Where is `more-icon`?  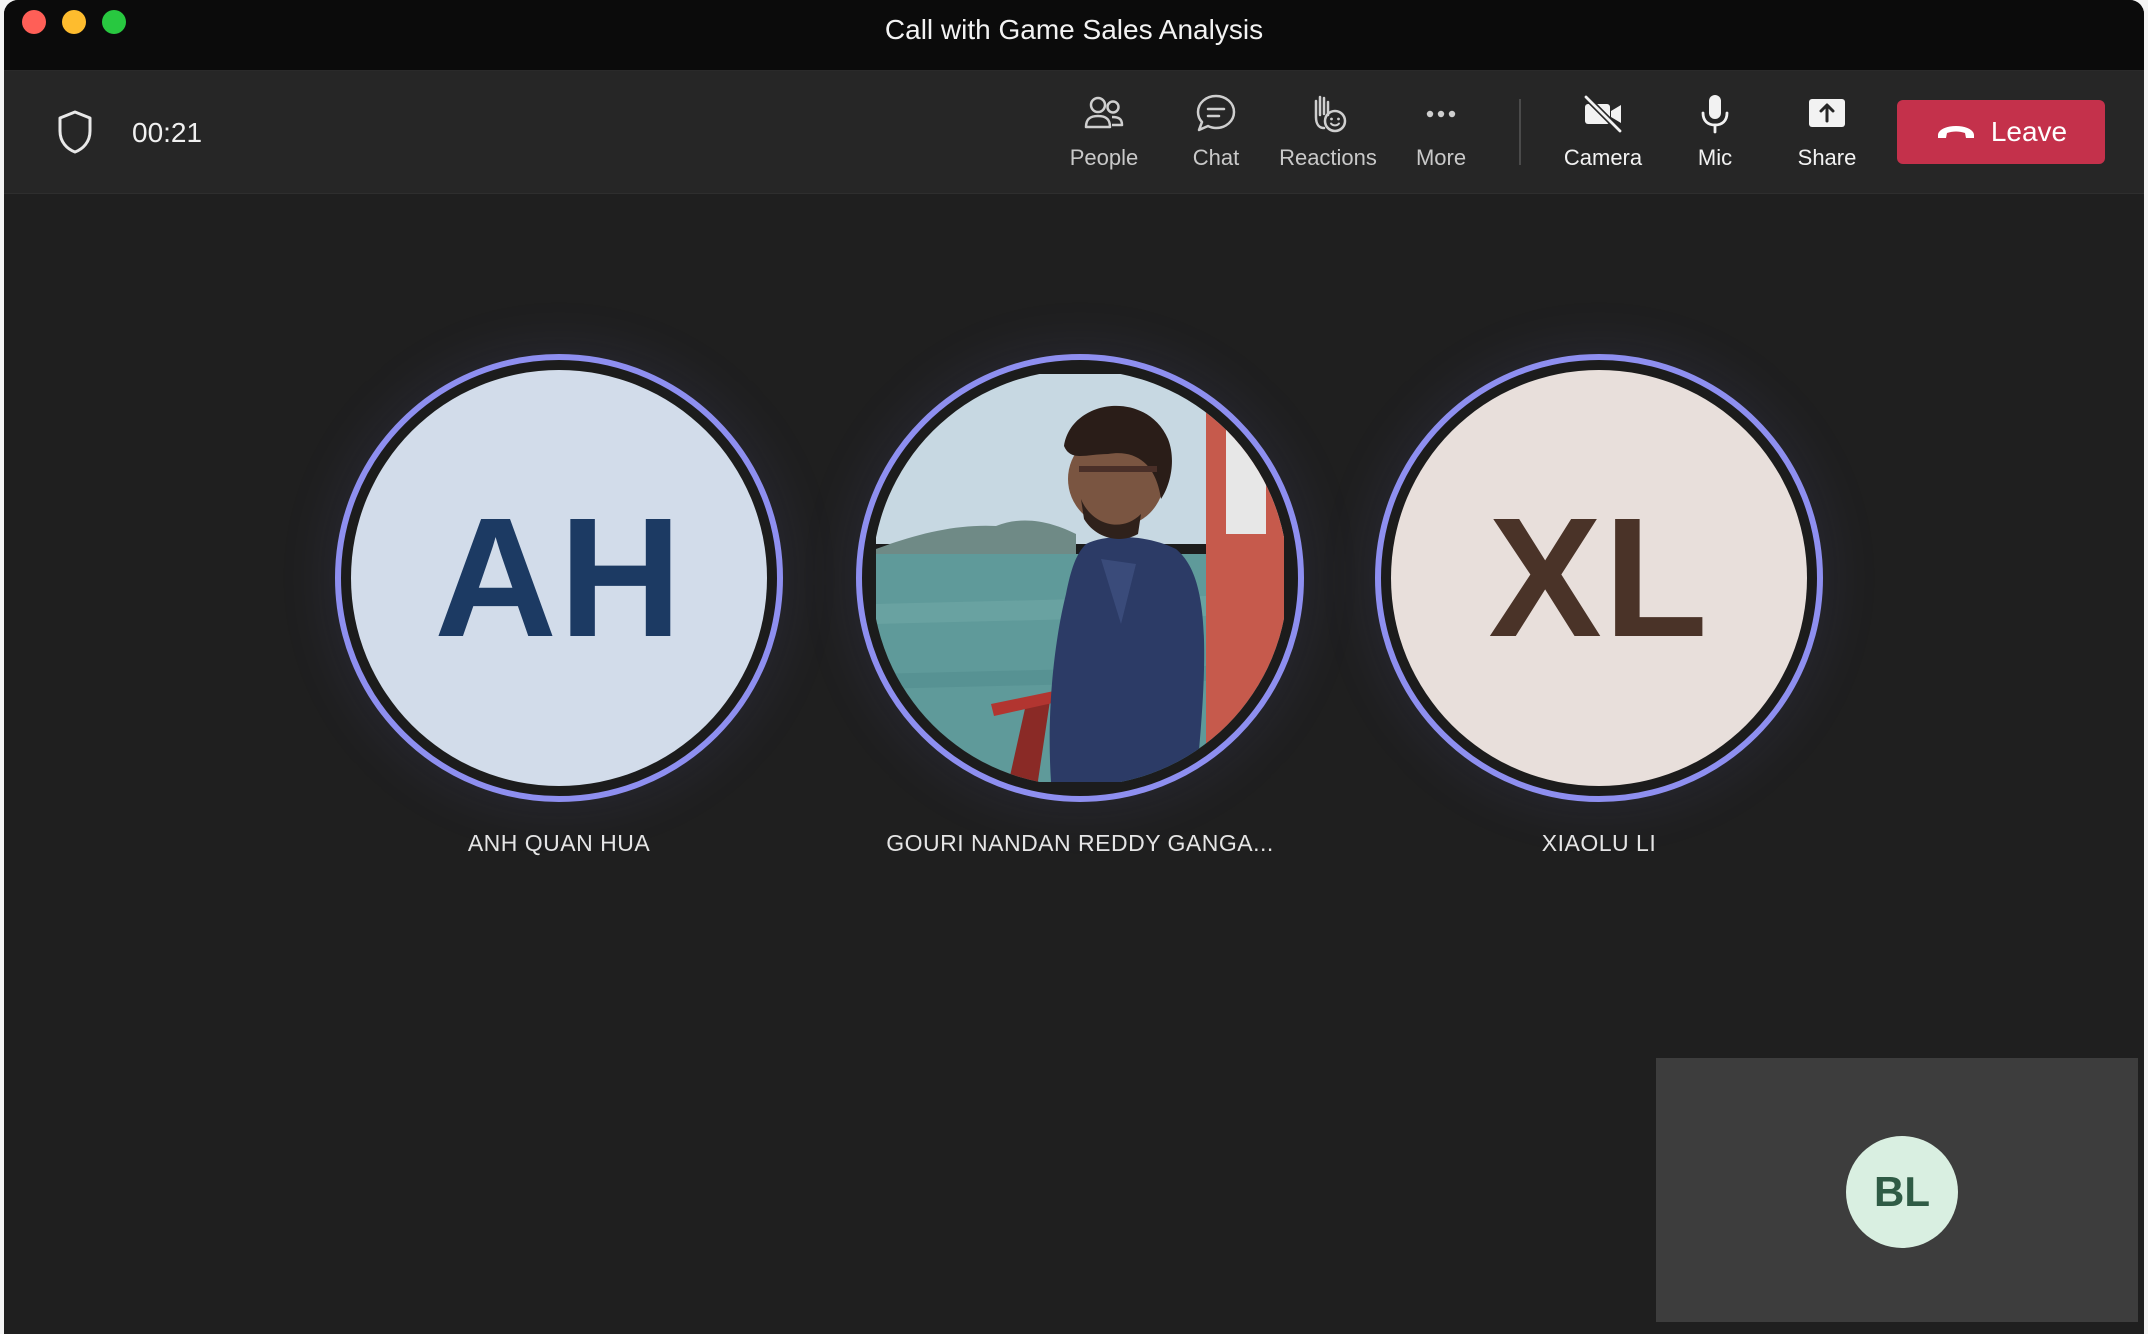
more-icon is located at coordinates (1441, 114).